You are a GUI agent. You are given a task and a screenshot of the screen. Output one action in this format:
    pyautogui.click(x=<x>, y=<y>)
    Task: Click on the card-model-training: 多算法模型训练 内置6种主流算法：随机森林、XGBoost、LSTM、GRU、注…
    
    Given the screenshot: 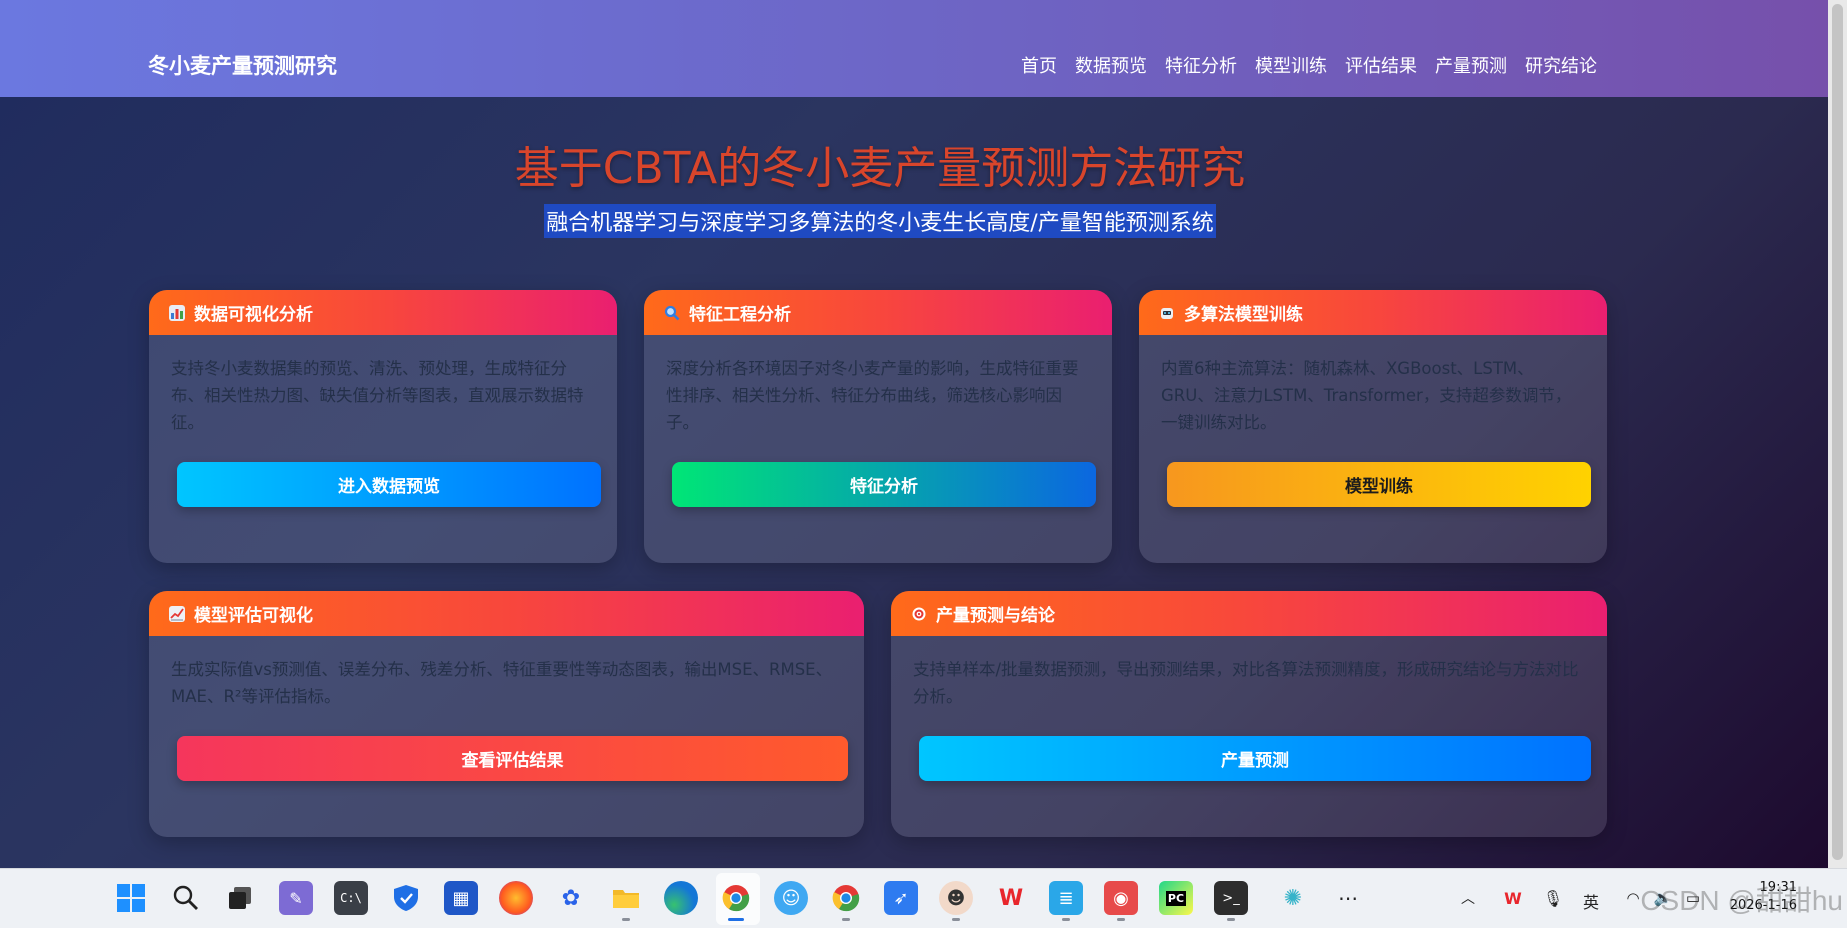 What is the action you would take?
    pyautogui.click(x=1373, y=426)
    